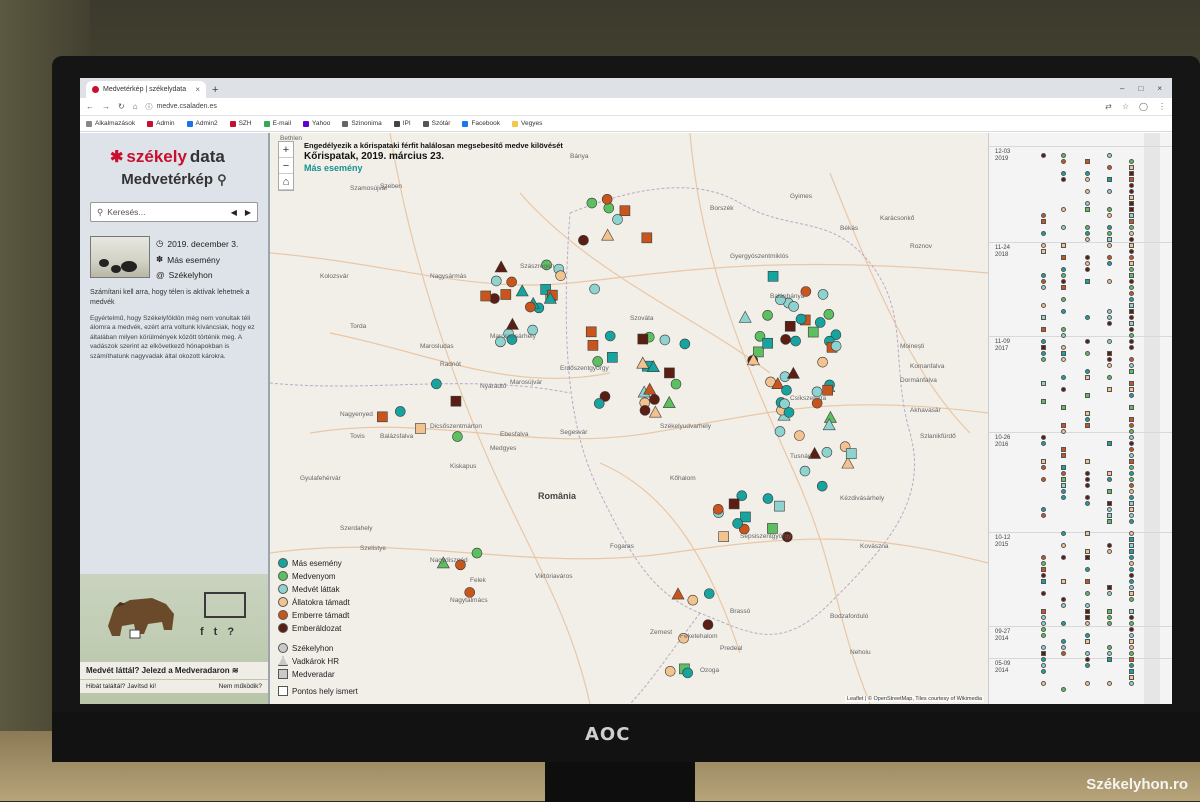  Describe the element at coordinates (121, 106) in the screenshot. I see `reload-icon: ↻` at that location.